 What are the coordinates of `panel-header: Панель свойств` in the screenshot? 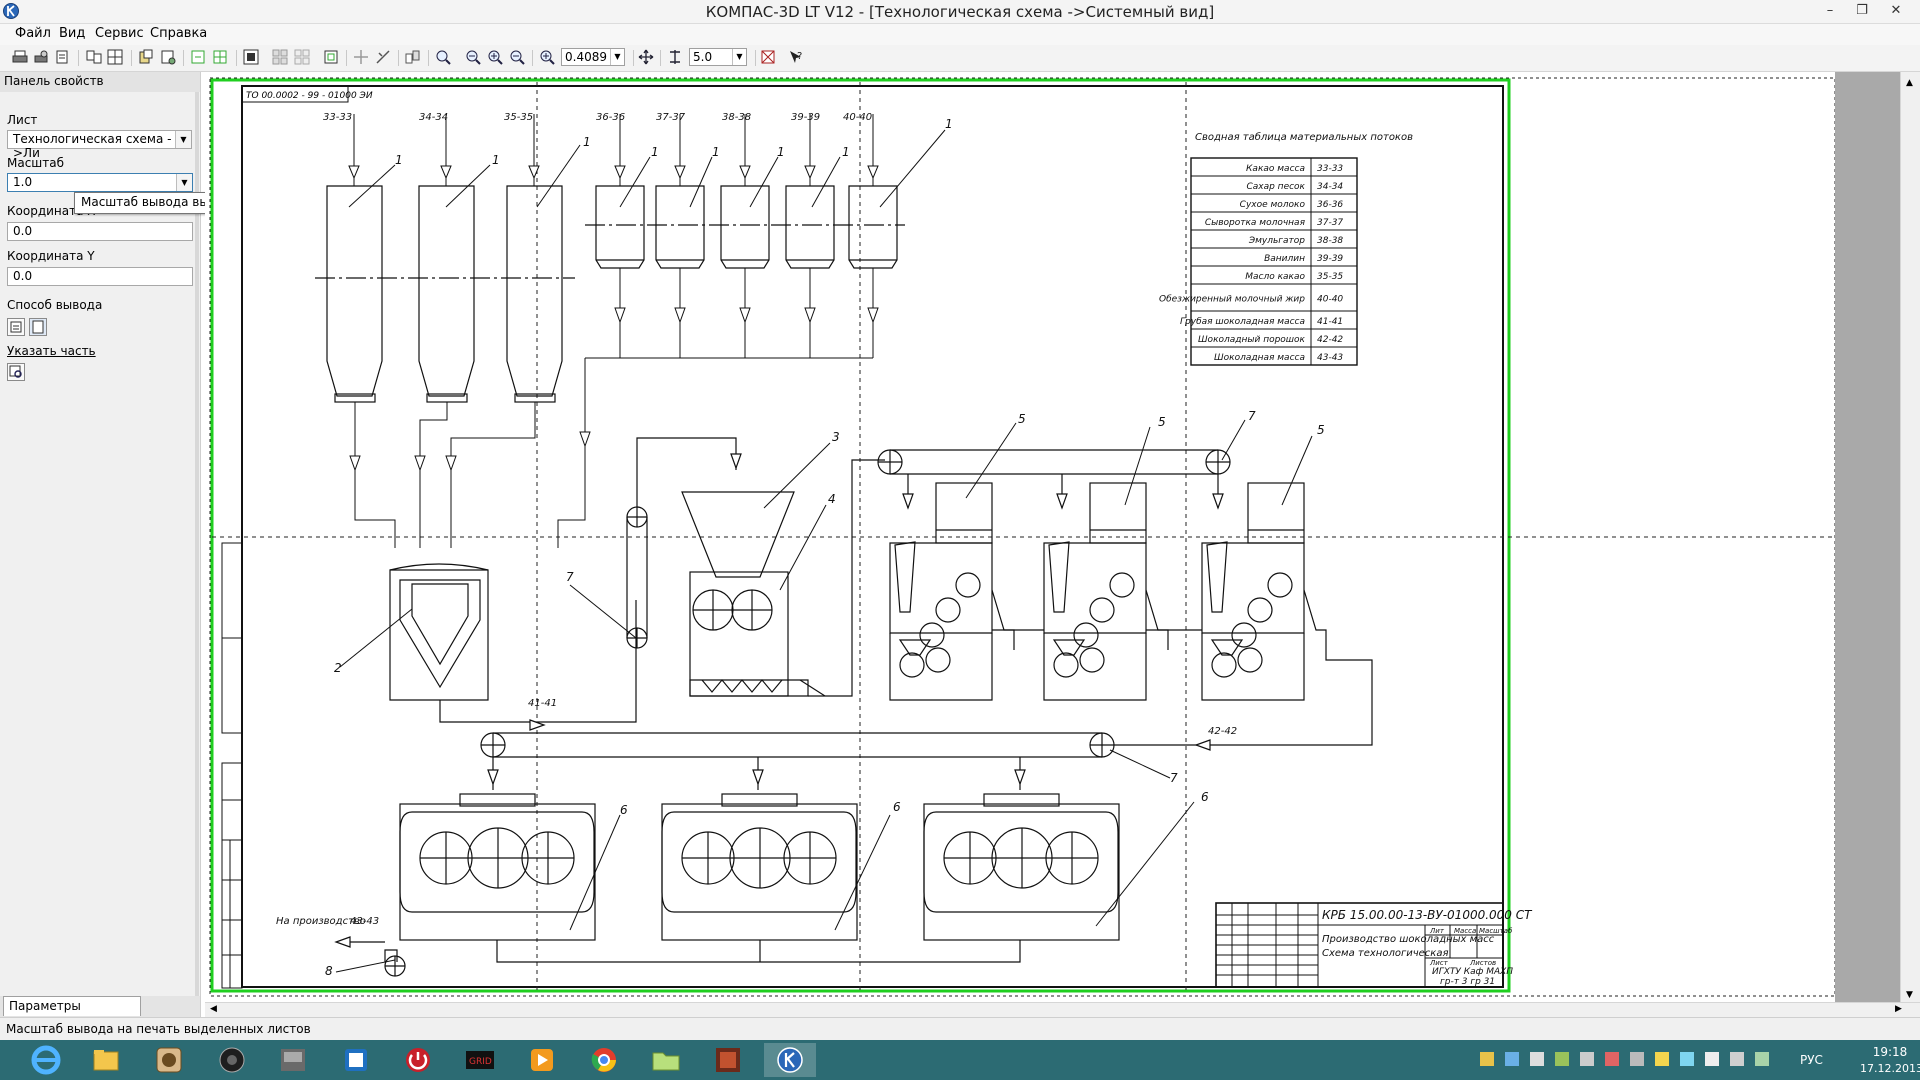 It's located at (100, 82).